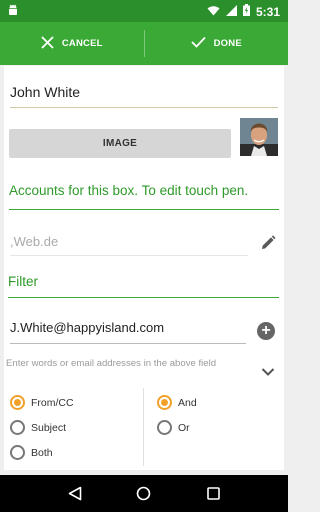 This screenshot has width=320, height=512. What do you see at coordinates (42, 452) in the screenshot?
I see `radio-label: Both` at bounding box center [42, 452].